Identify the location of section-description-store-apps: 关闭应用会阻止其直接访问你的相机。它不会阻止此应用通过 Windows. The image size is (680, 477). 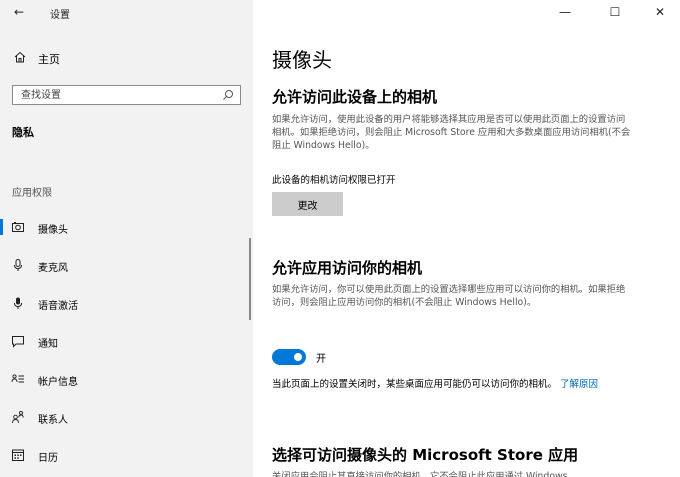
(420, 474).